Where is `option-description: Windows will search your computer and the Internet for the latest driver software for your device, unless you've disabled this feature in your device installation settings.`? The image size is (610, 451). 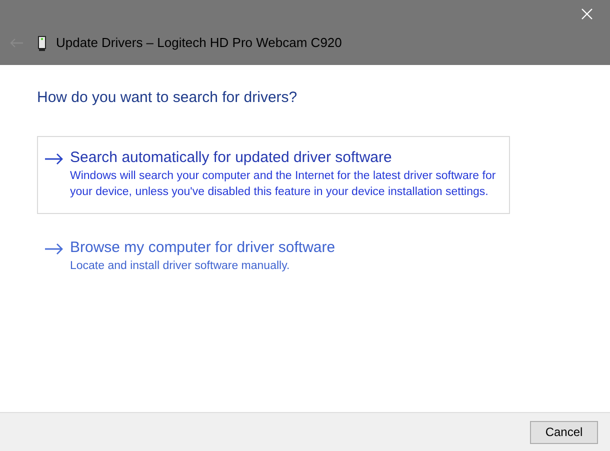 option-description: Windows will search your computer and the Internet for the latest driver software for your device, unless you've disabled this feature in your device installation settings. is located at coordinates (283, 184).